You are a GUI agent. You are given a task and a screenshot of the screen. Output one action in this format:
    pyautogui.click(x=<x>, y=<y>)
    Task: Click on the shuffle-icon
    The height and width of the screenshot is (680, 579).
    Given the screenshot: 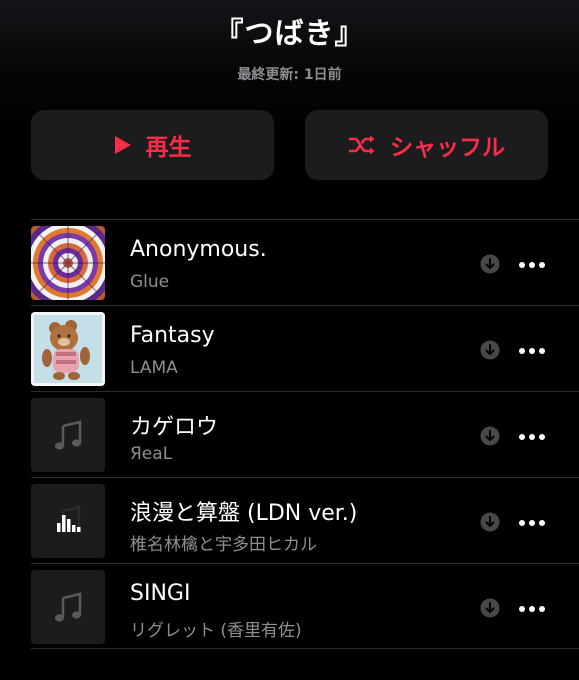 What is the action you would take?
    pyautogui.click(x=362, y=145)
    